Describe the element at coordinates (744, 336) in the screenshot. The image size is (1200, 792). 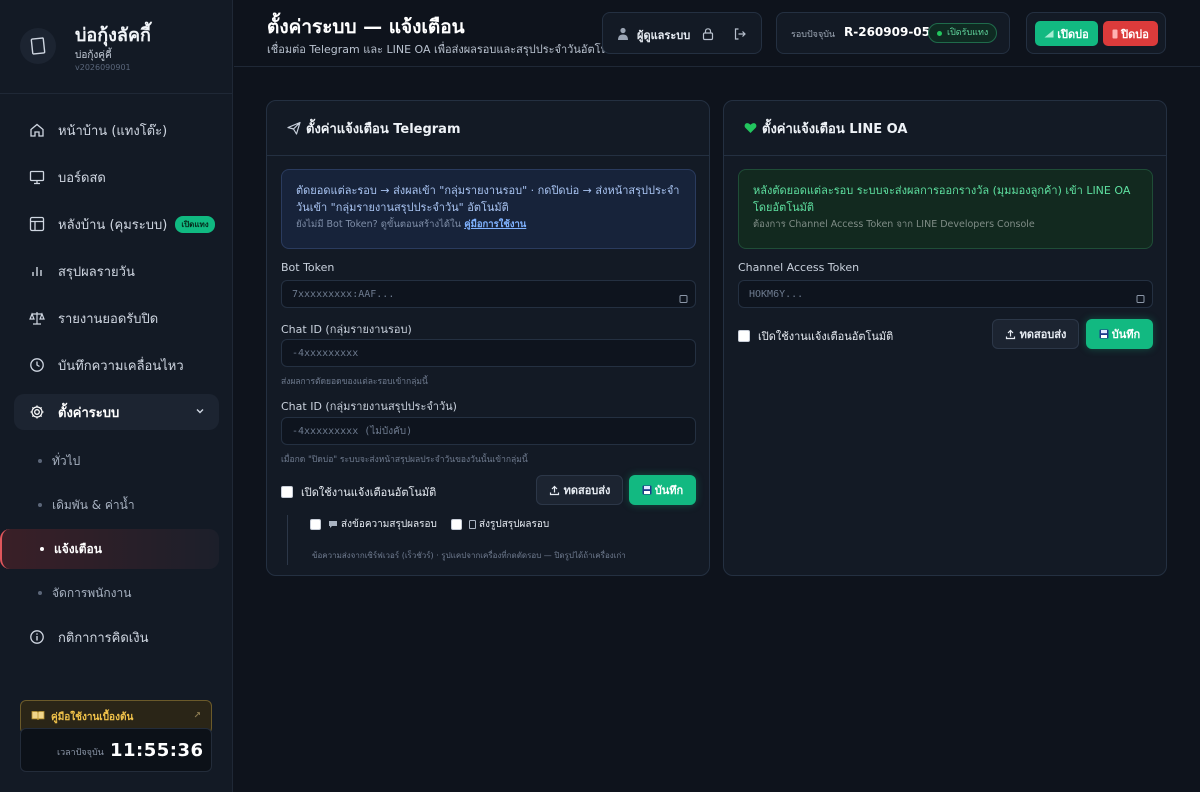
I see `line-enable-checkbox` at that location.